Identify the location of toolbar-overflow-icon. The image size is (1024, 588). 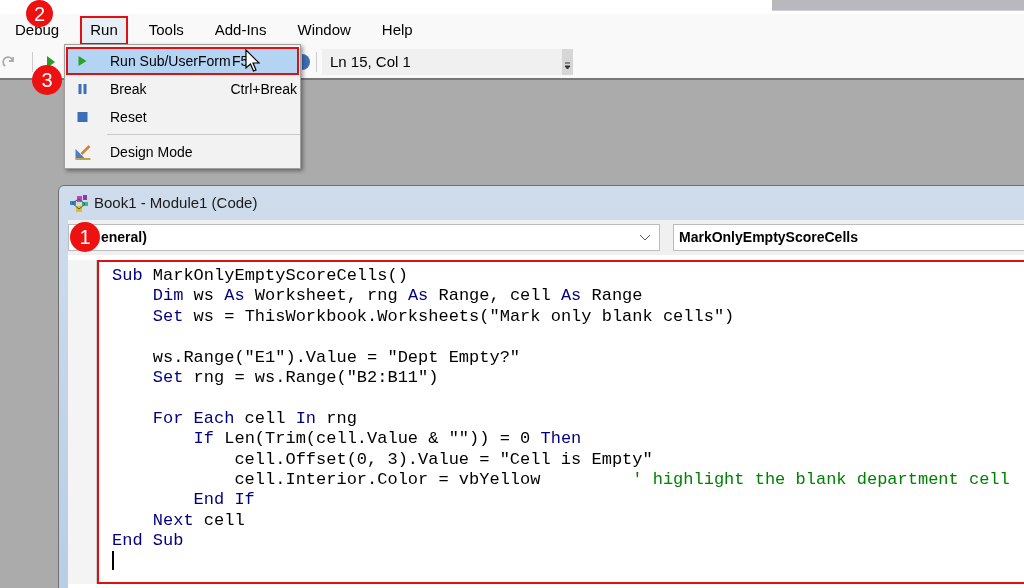
(567, 62).